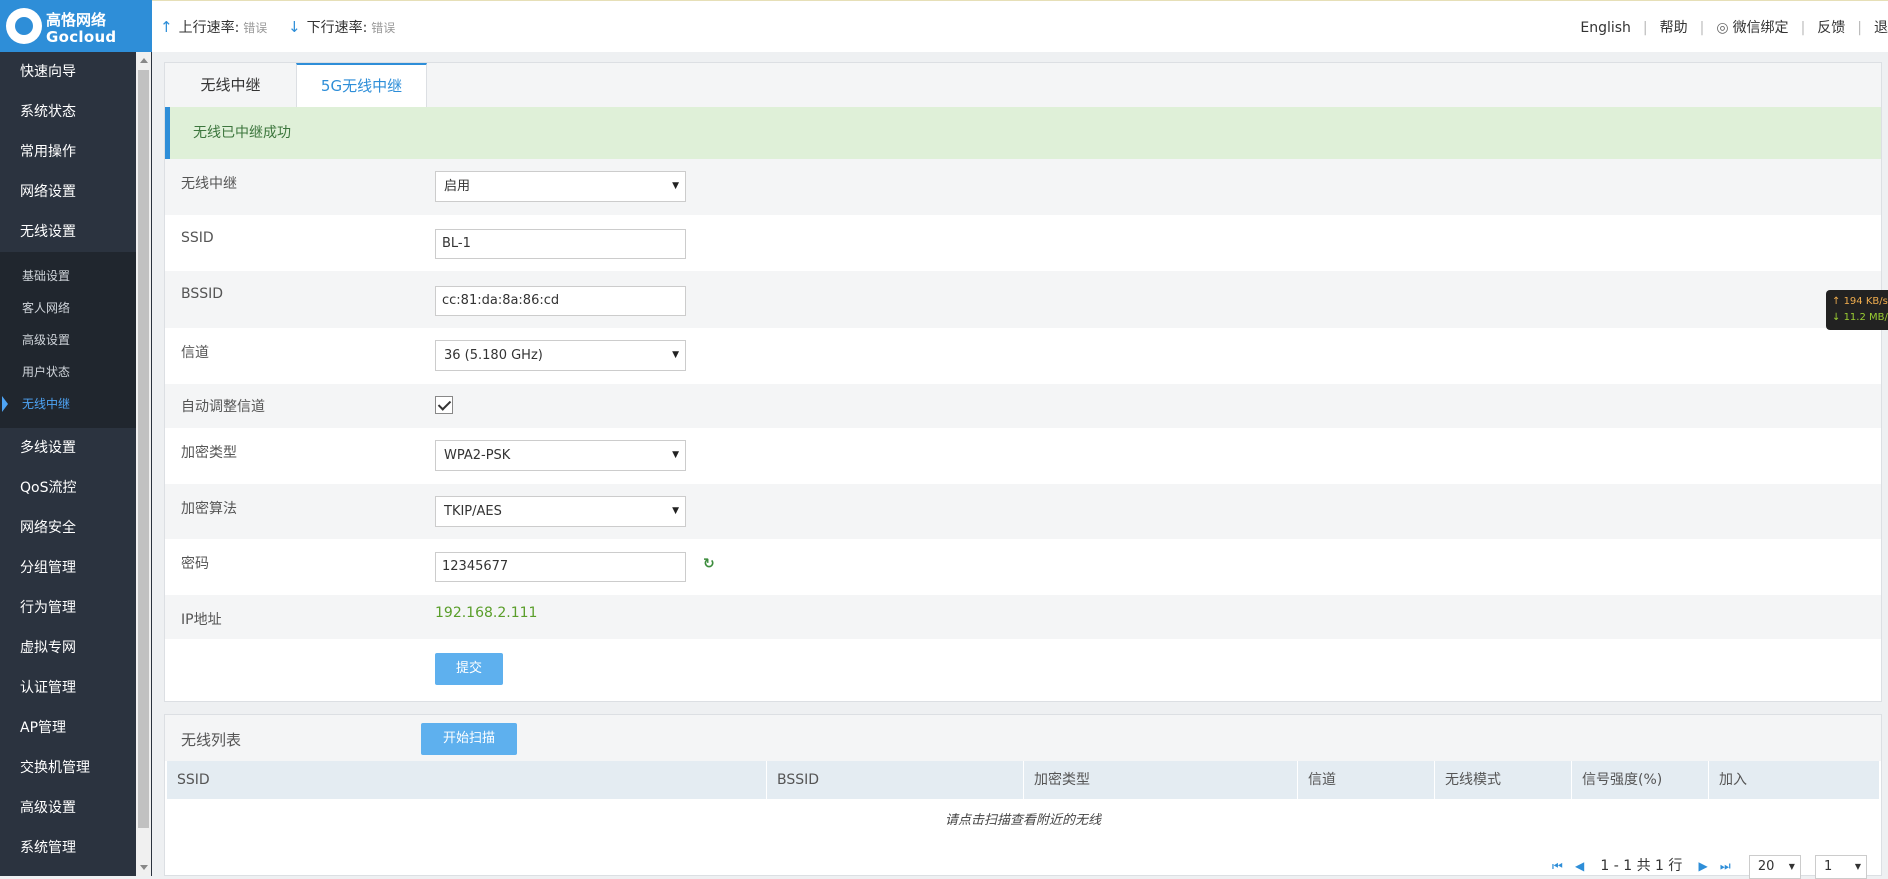 This screenshot has height=879, width=1888. What do you see at coordinates (68, 768) in the screenshot?
I see `sidebar-item-switch-mgmt: 交换机管理` at bounding box center [68, 768].